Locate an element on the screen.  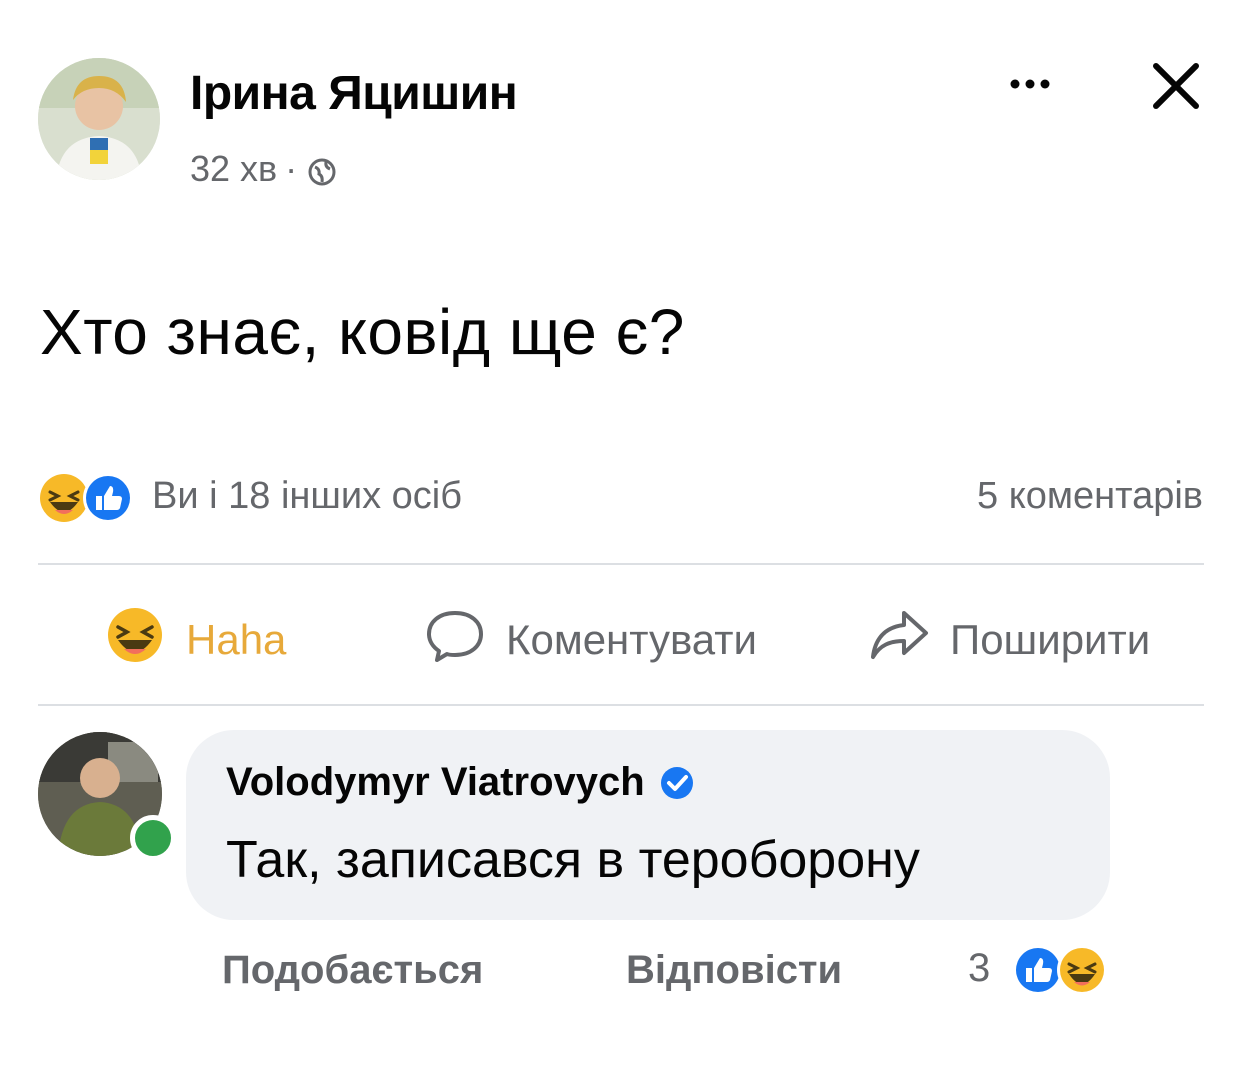
post-time: 32 хв is located at coordinates (233, 169).